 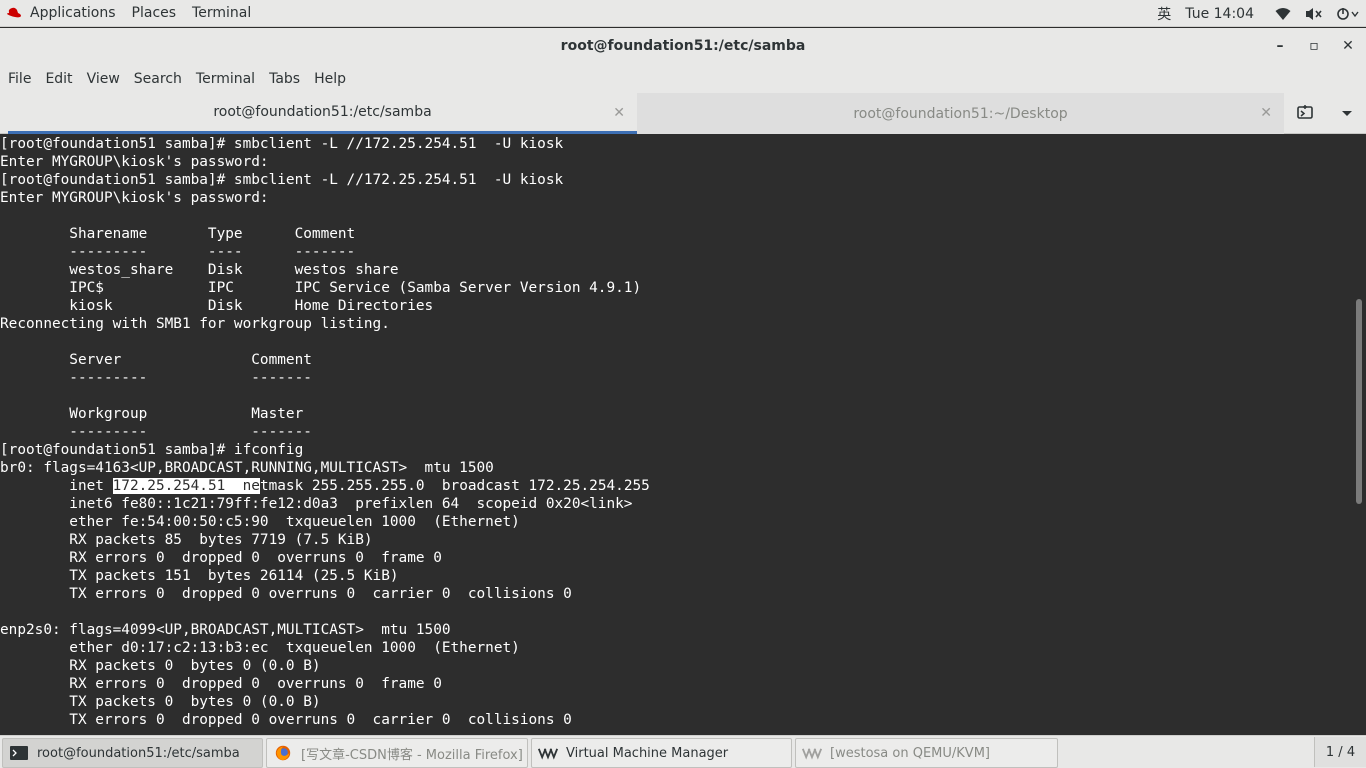 What do you see at coordinates (1280, 46) in the screenshot?
I see `minimize-button: –` at bounding box center [1280, 46].